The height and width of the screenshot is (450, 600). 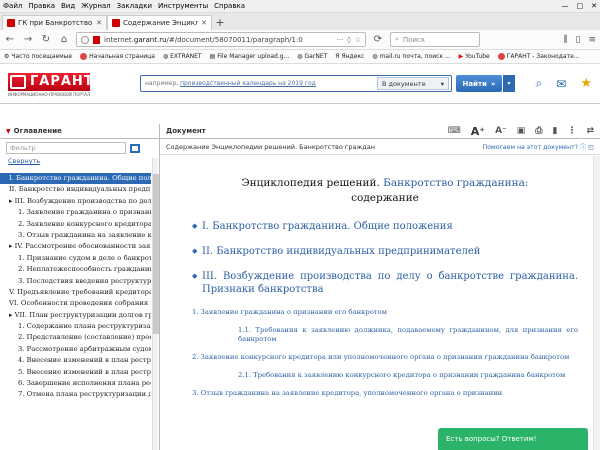 I want to click on info-icon, so click(x=85, y=39).